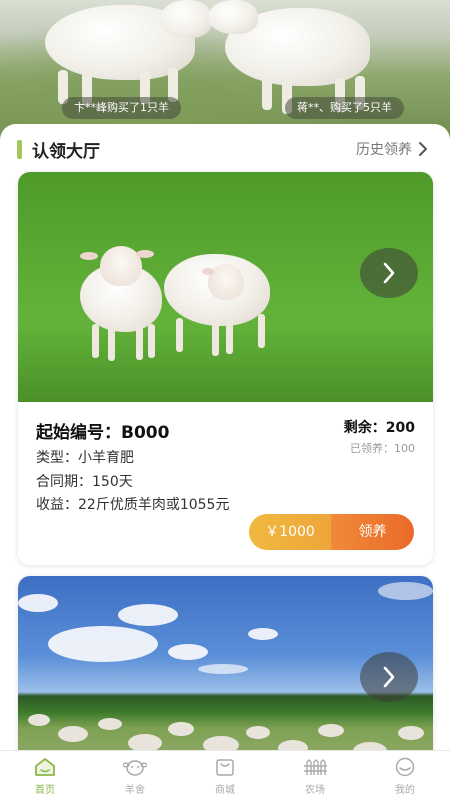  Describe the element at coordinates (133, 505) in the screenshot. I see `income: 收益：22斤优质羊肉或1055元` at that location.